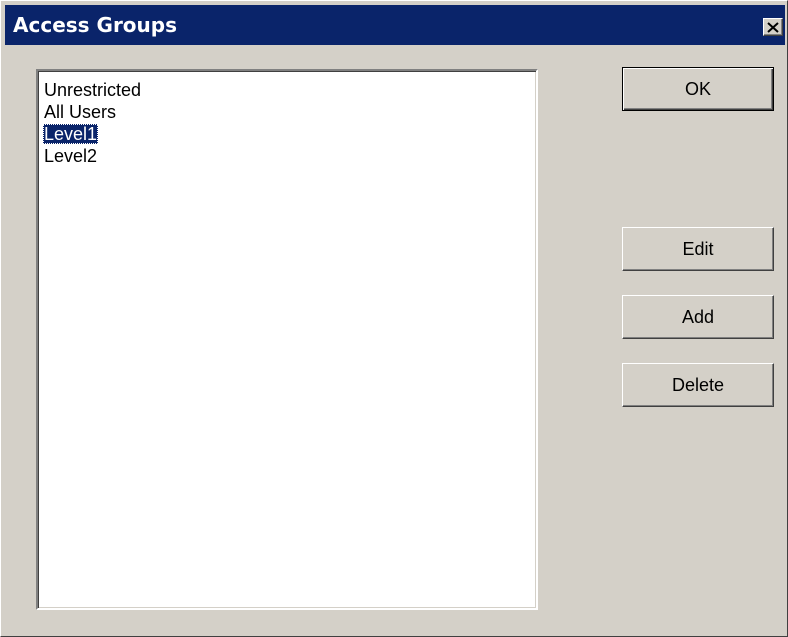 This screenshot has height=637, width=788. What do you see at coordinates (80, 112) in the screenshot?
I see `list-item-label: All Users` at bounding box center [80, 112].